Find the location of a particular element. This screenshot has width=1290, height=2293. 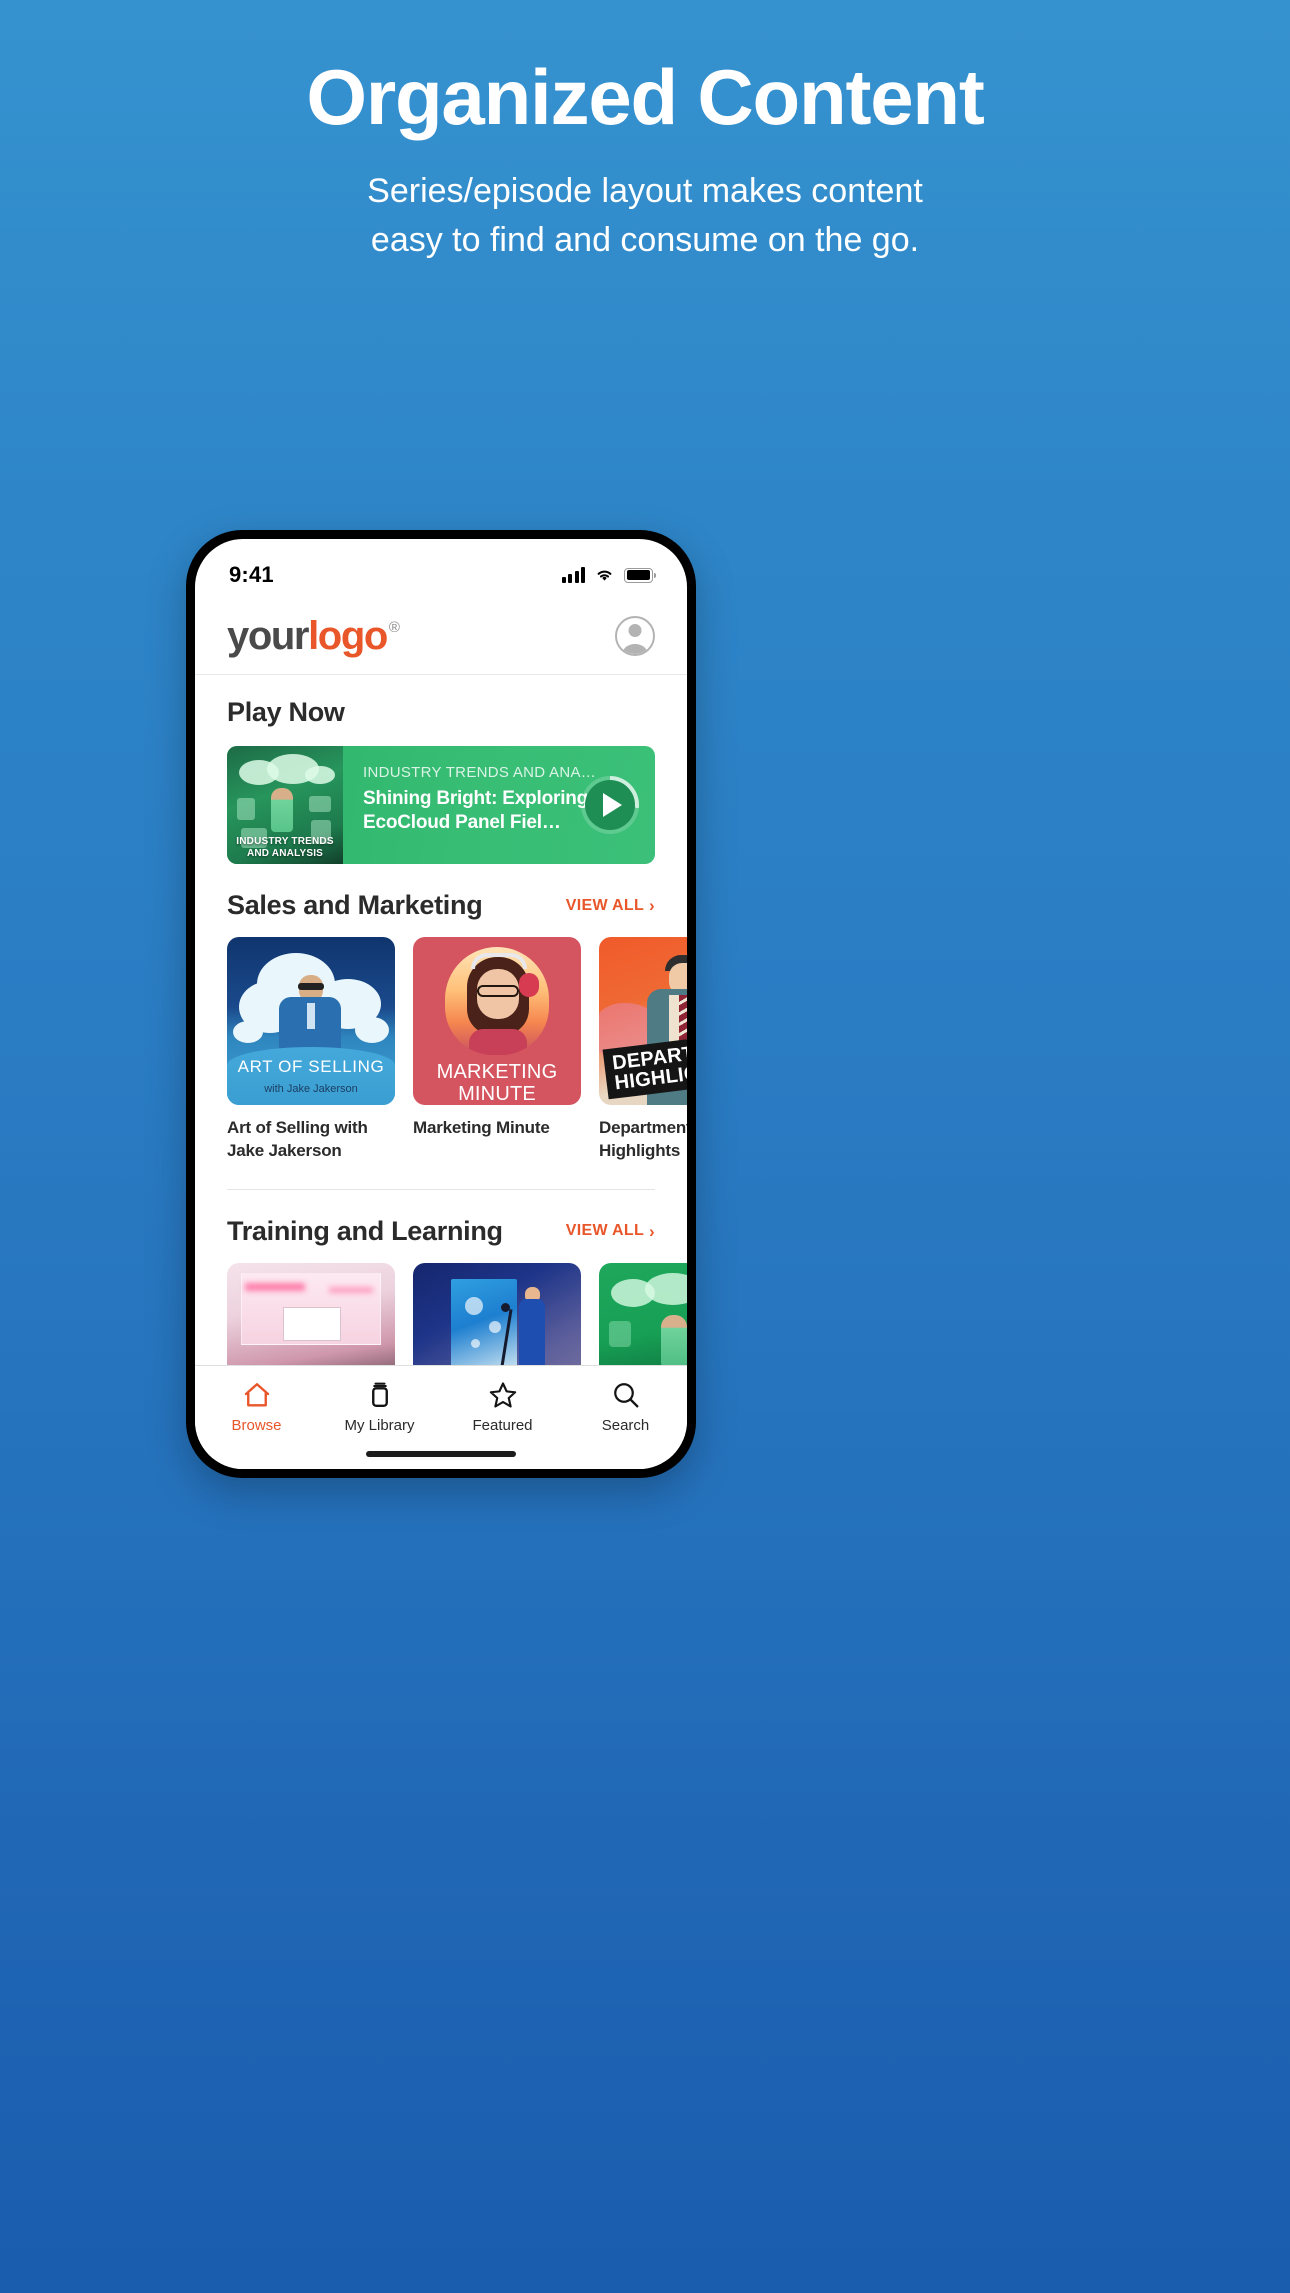

section-header: Training and Learning VIEW ALL › is located at coordinates (441, 1231).